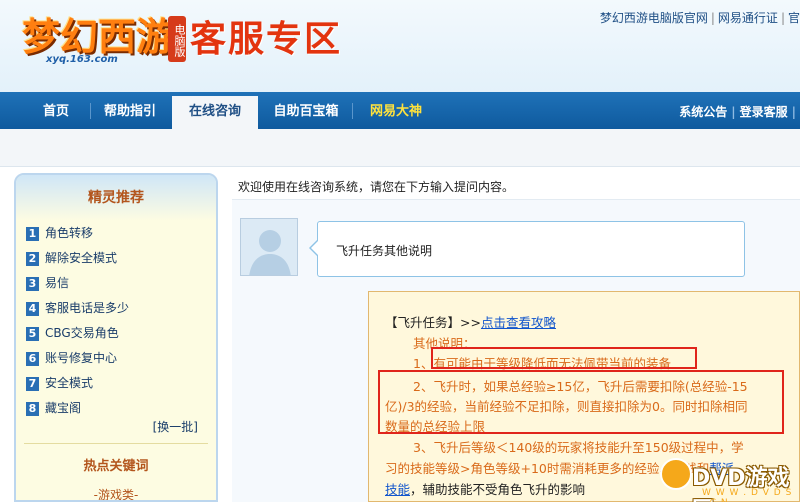 The image size is (800, 502). Describe the element at coordinates (82, 333) in the screenshot. I see `item-label: CBG交易角色` at that location.